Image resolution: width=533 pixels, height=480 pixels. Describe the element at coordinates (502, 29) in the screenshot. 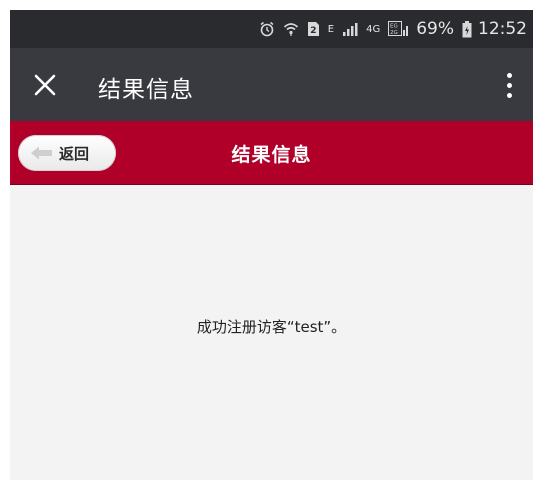

I see `status-time: 12:52` at that location.